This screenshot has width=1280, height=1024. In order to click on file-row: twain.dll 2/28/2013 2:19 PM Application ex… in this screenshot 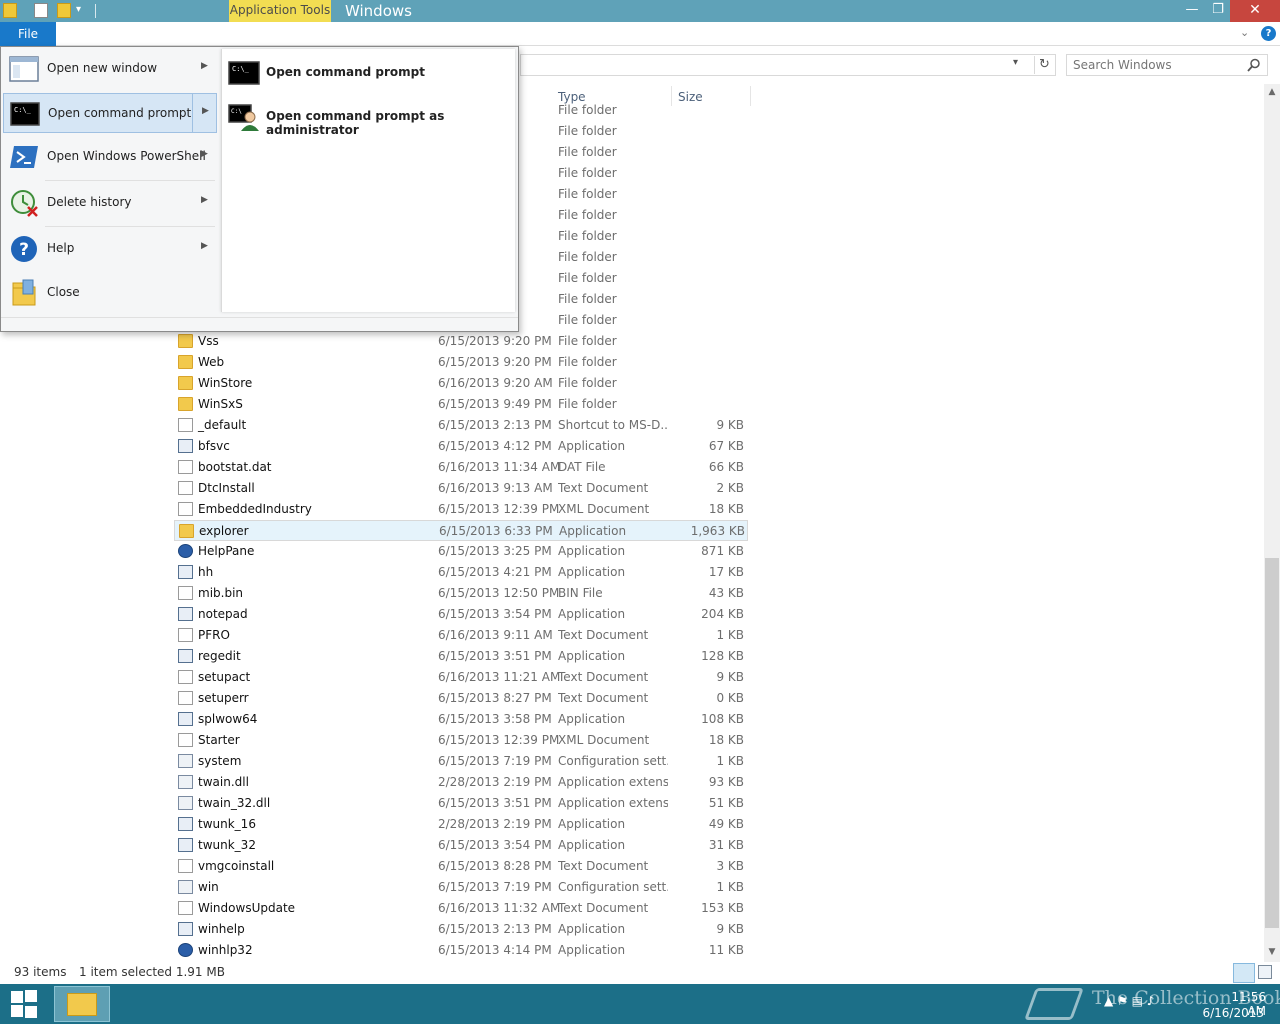, I will do `click(461, 782)`.